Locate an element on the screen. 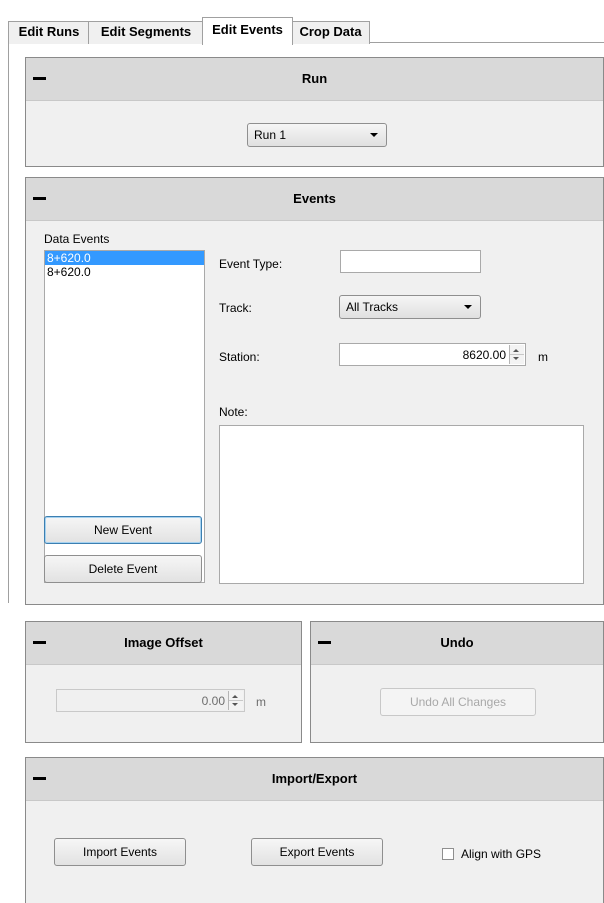  run-panel: Run Run 1 is located at coordinates (314, 112).